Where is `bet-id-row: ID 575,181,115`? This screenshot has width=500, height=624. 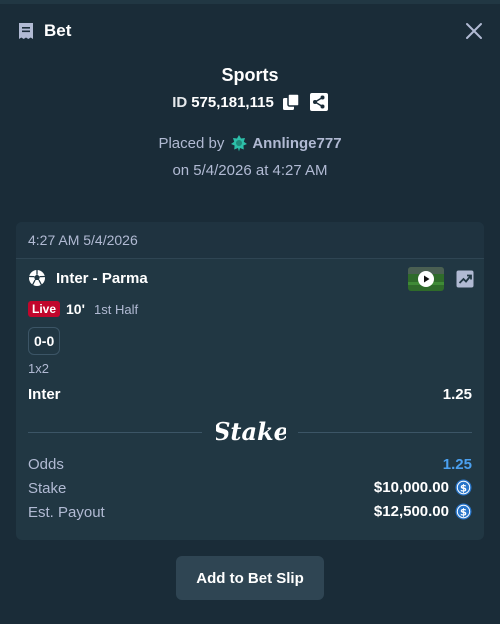
bet-id-row: ID 575,181,115 is located at coordinates (250, 102).